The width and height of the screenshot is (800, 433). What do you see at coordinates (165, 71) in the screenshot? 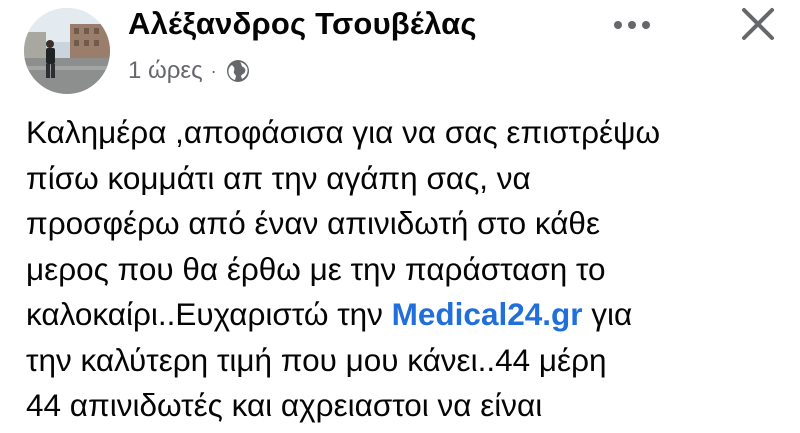
I see `post-timestamp: 1 ώρες` at bounding box center [165, 71].